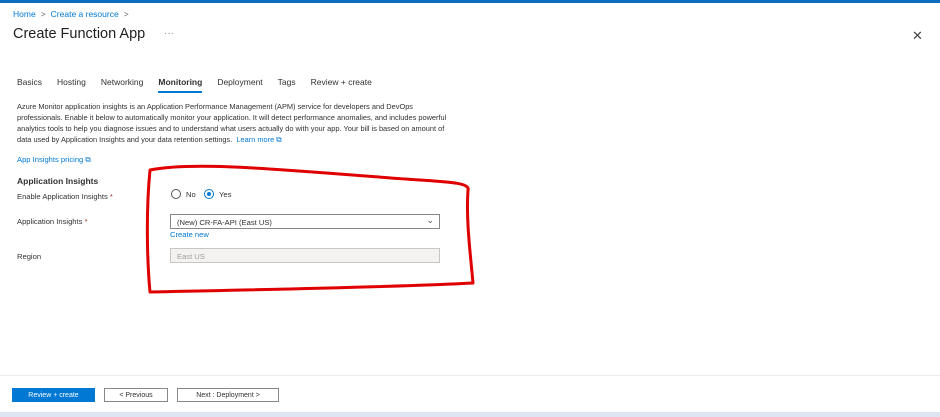  Describe the element at coordinates (228, 395) in the screenshot. I see `next-deployment-button: Next : Deployment >` at that location.